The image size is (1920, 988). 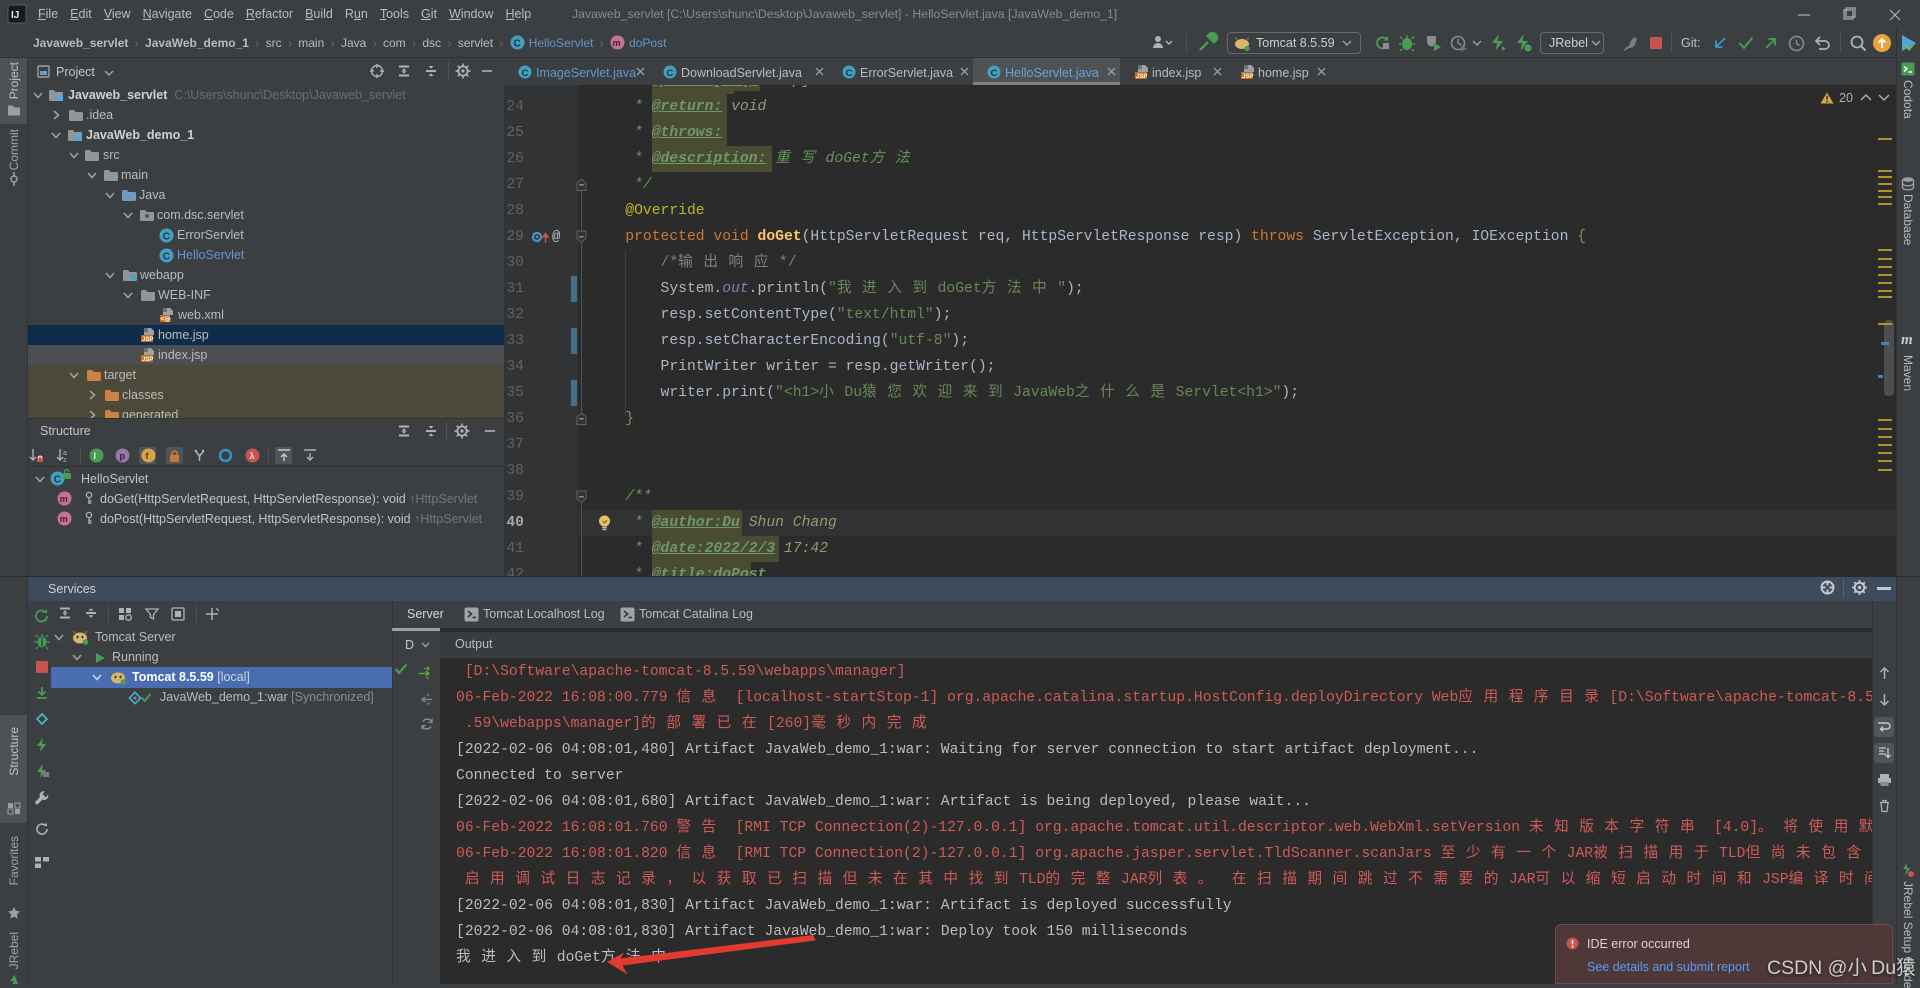 I want to click on svg-text: a, so click(x=65, y=453).